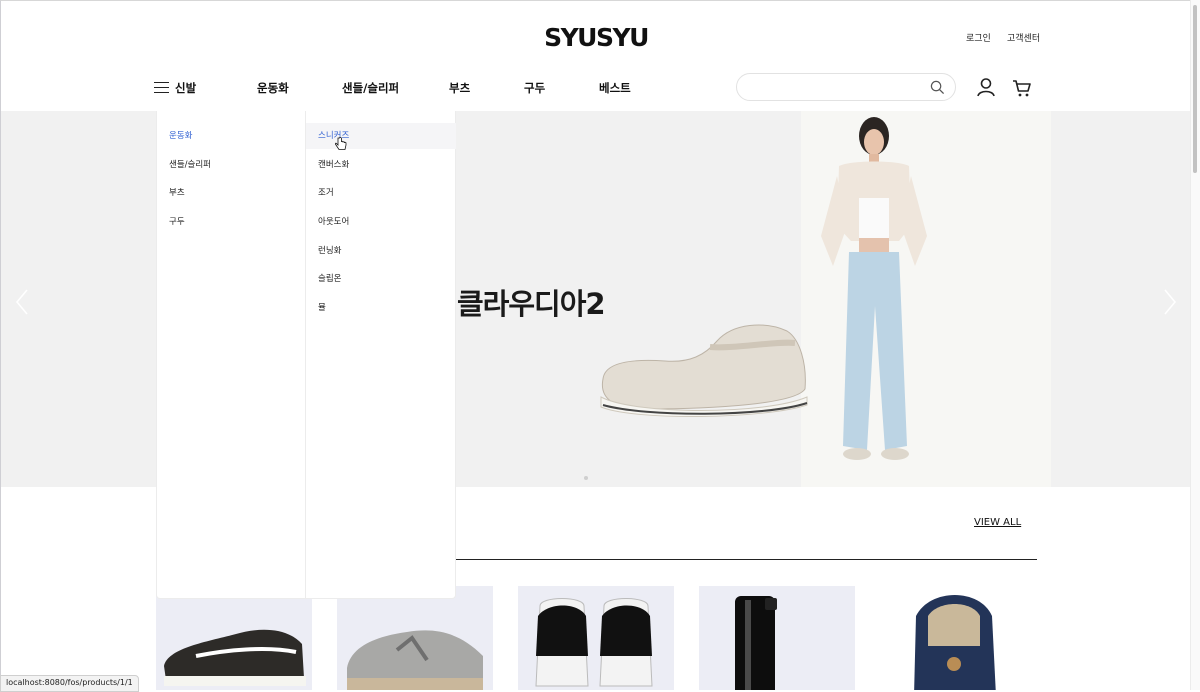 The image size is (1200, 692). I want to click on menu-sub-jogger: 조거, so click(326, 192).